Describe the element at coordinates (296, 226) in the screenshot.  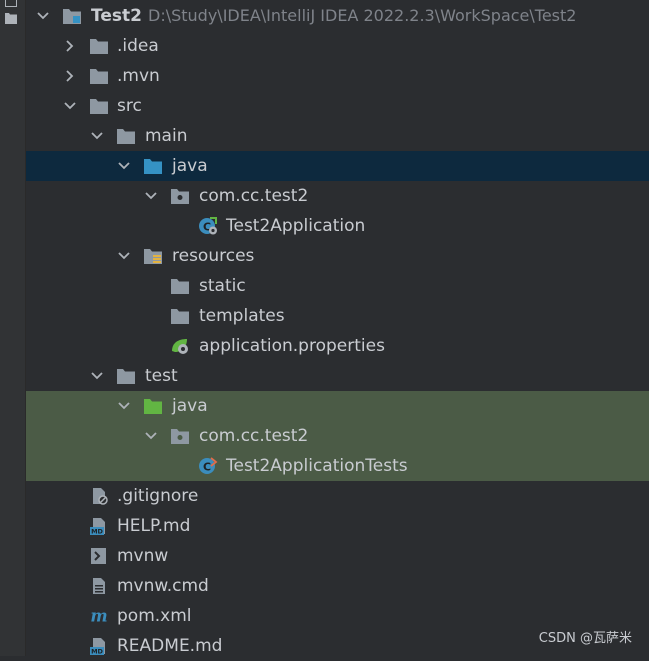
I see `tree-item-label: Test2Application` at that location.